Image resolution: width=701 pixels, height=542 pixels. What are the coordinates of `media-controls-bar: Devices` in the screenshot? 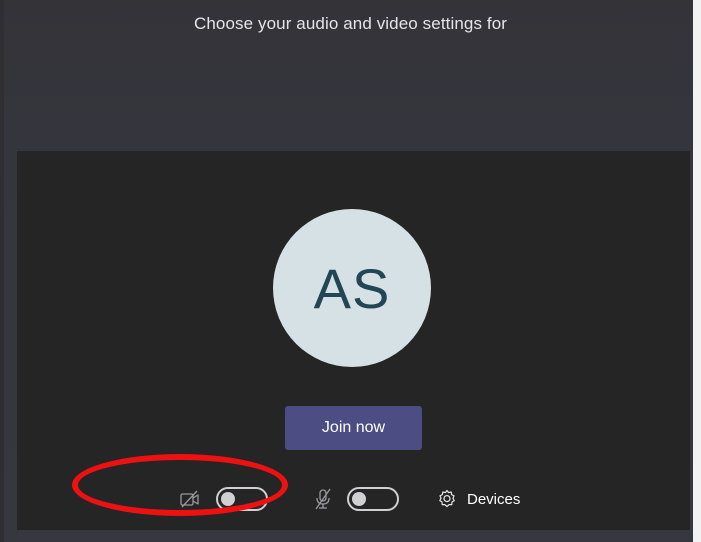 It's located at (353, 499).